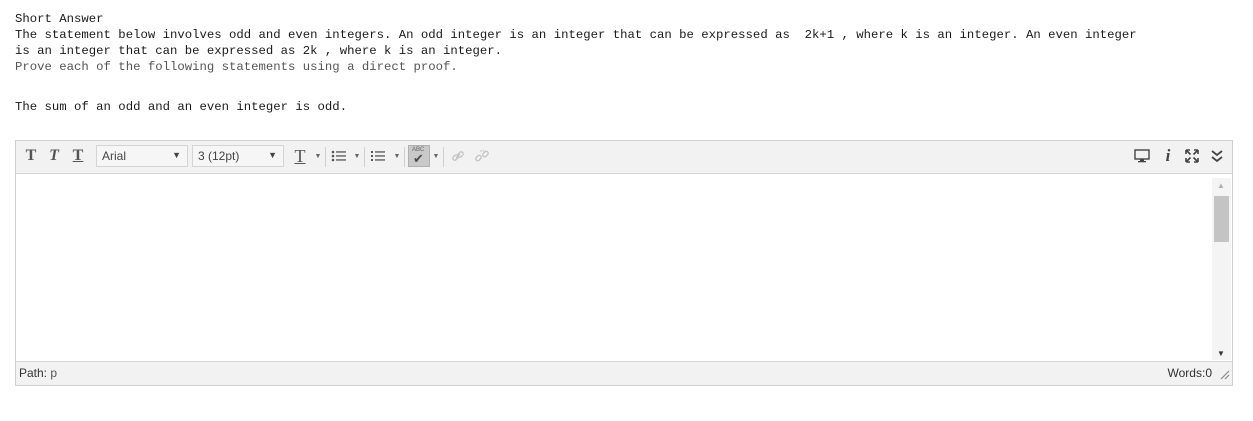 This screenshot has height=421, width=1253. I want to click on editor-toolbar: T T T Arial ▼ 3 (12pt) ▼ T ▼ ▼ ▼ ABC ✔ ▼, so click(624, 157).